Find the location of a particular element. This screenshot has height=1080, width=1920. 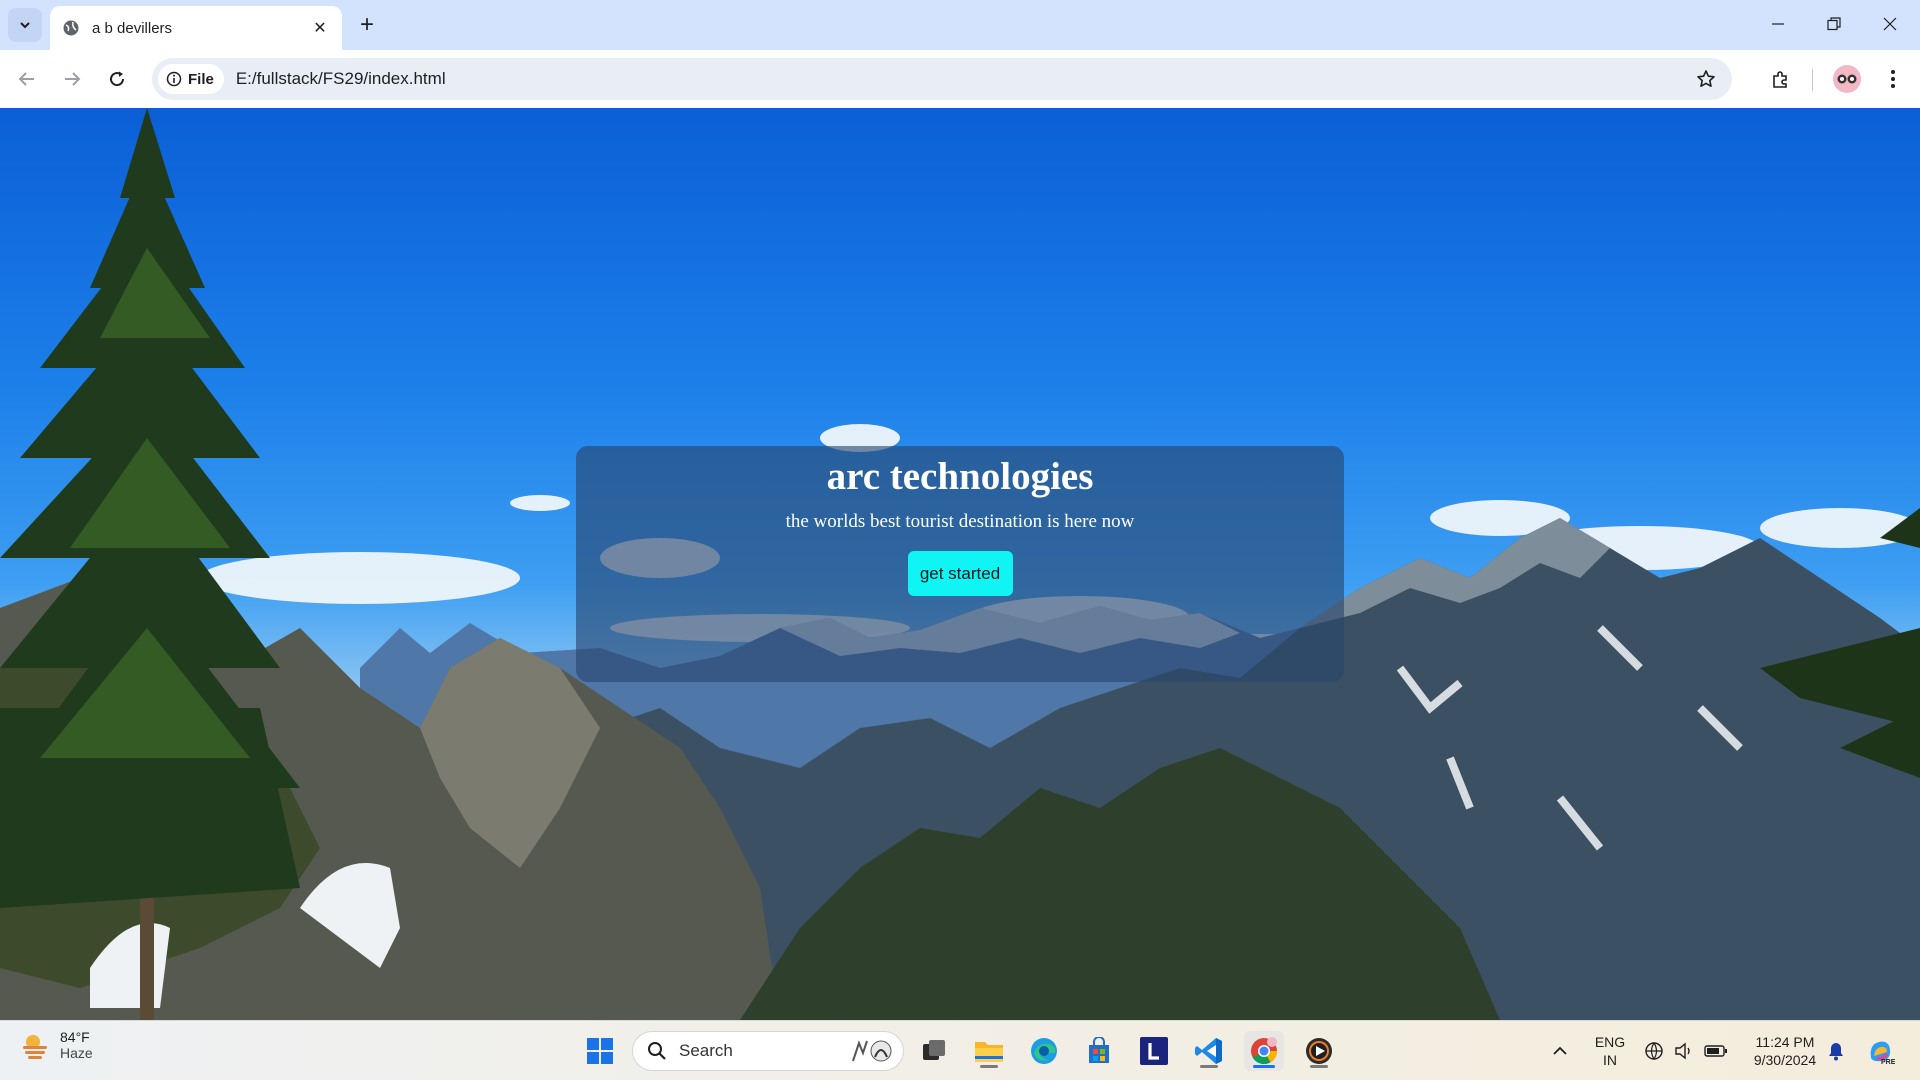

site-info-chip: File is located at coordinates (191, 79).